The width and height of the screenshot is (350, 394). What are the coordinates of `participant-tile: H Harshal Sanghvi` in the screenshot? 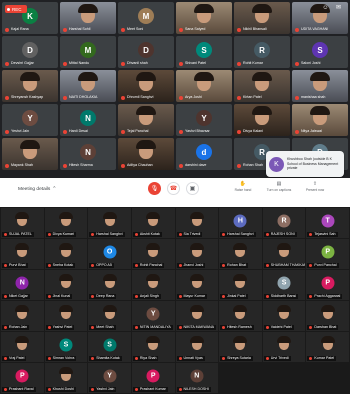 It's located at (240, 223).